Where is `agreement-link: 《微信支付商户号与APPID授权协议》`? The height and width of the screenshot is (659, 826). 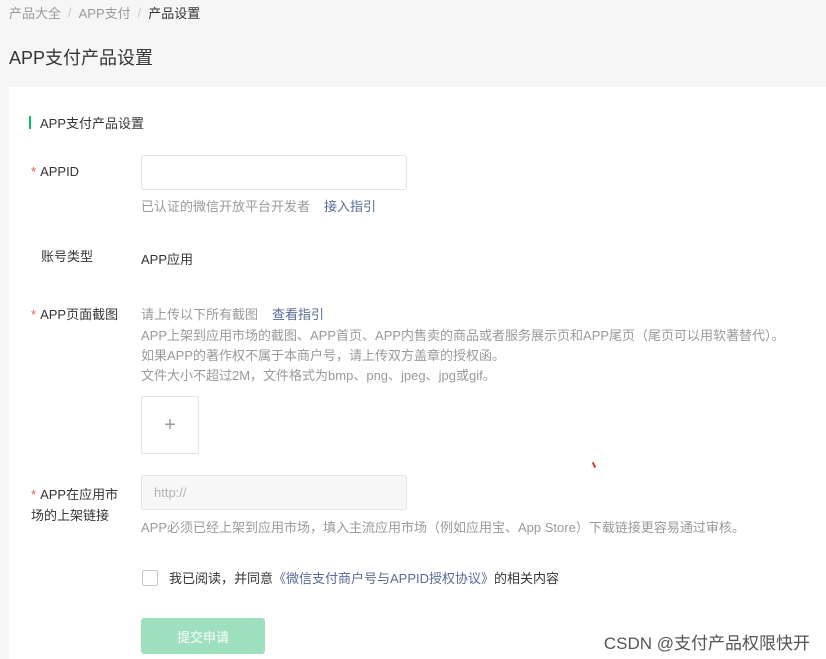 agreement-link: 《微信支付商户号与APPID授权协议》 is located at coordinates (383, 577).